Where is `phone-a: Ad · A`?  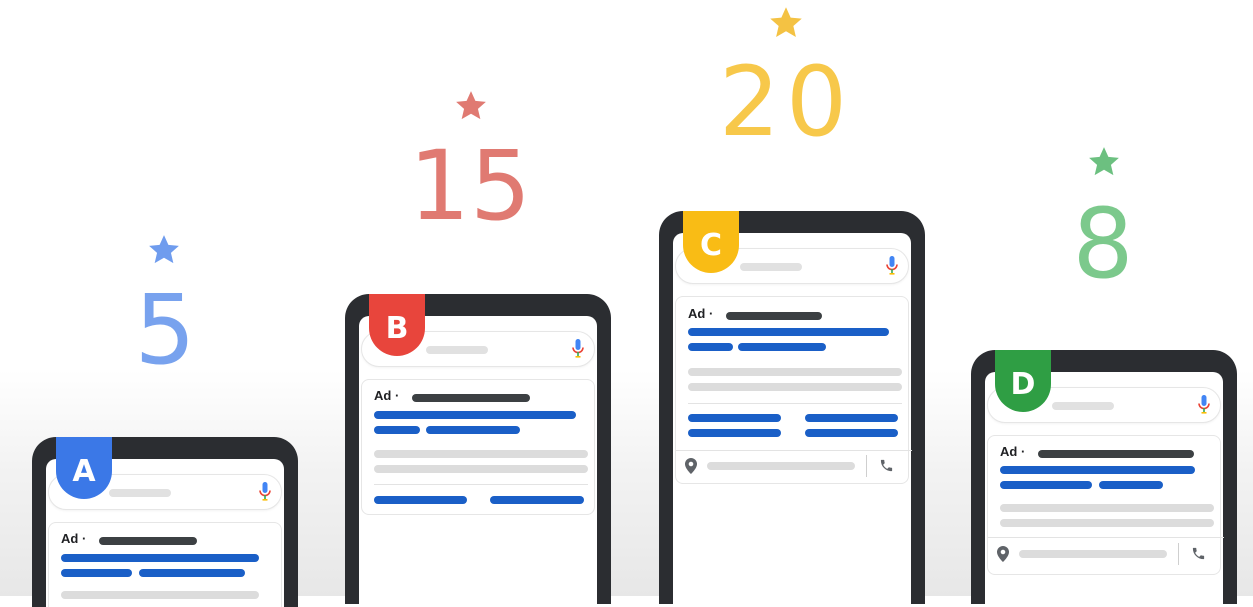 phone-a: Ad · A is located at coordinates (165, 522).